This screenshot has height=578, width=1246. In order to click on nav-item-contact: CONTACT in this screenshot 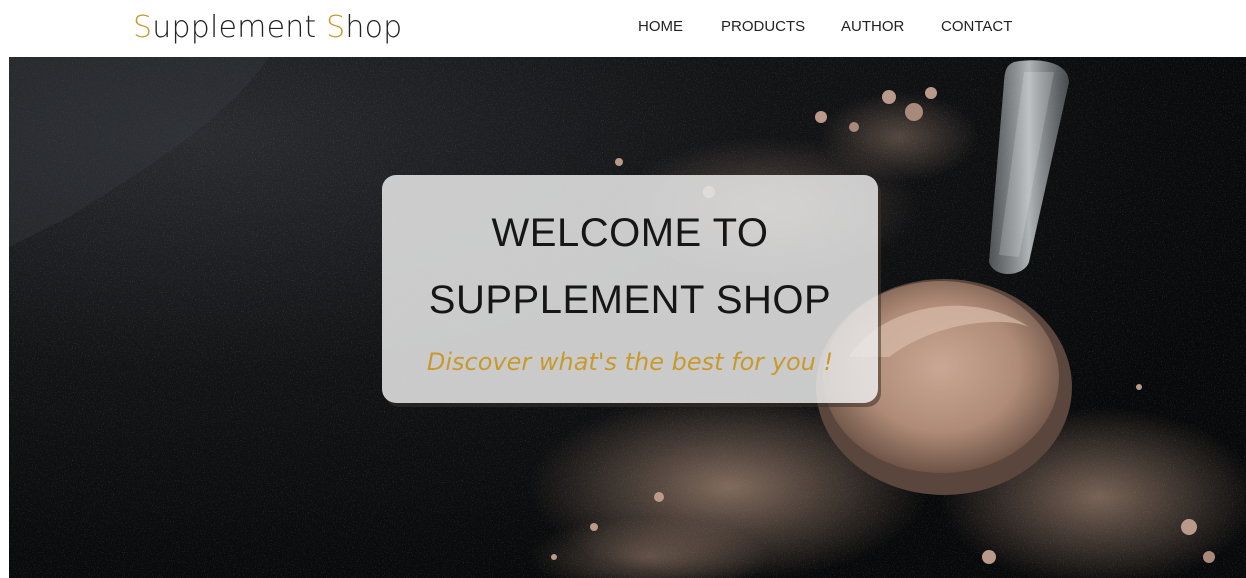, I will do `click(976, 27)`.